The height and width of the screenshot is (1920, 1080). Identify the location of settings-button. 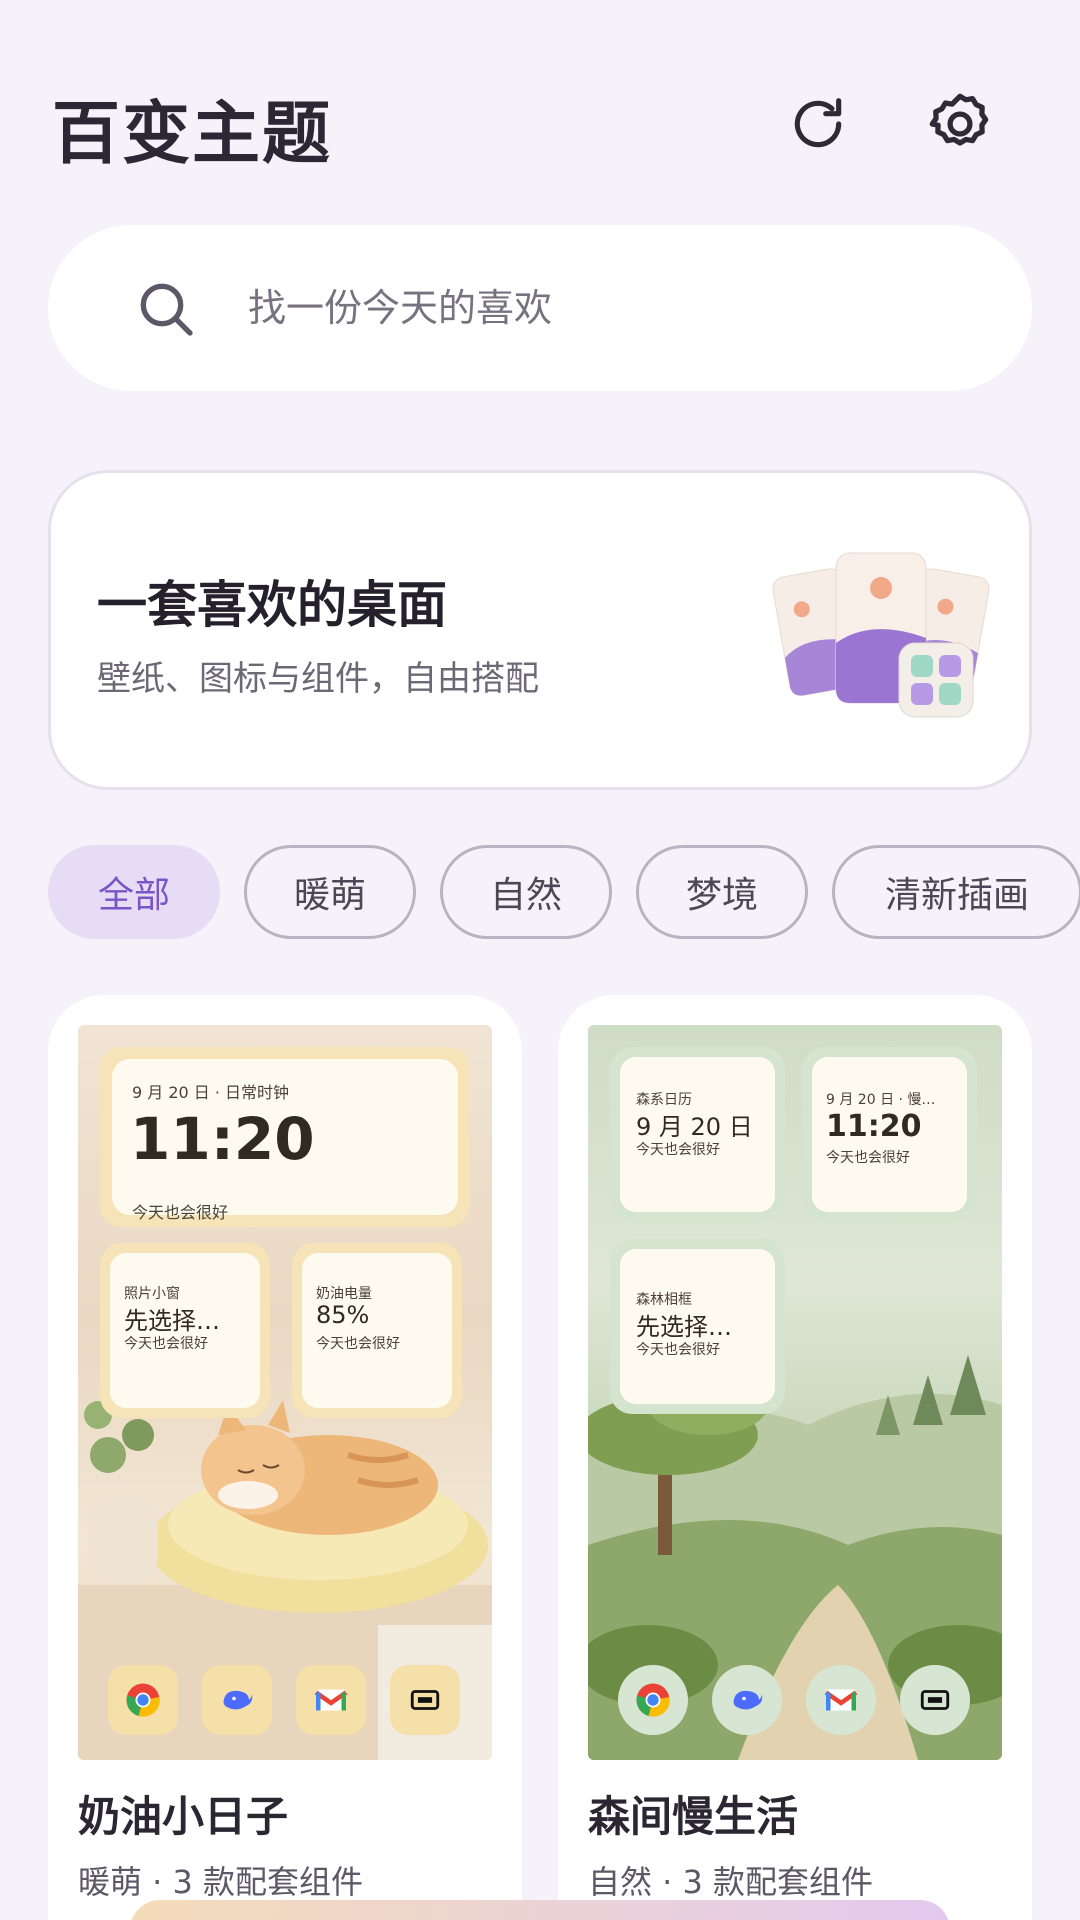
(960, 124).